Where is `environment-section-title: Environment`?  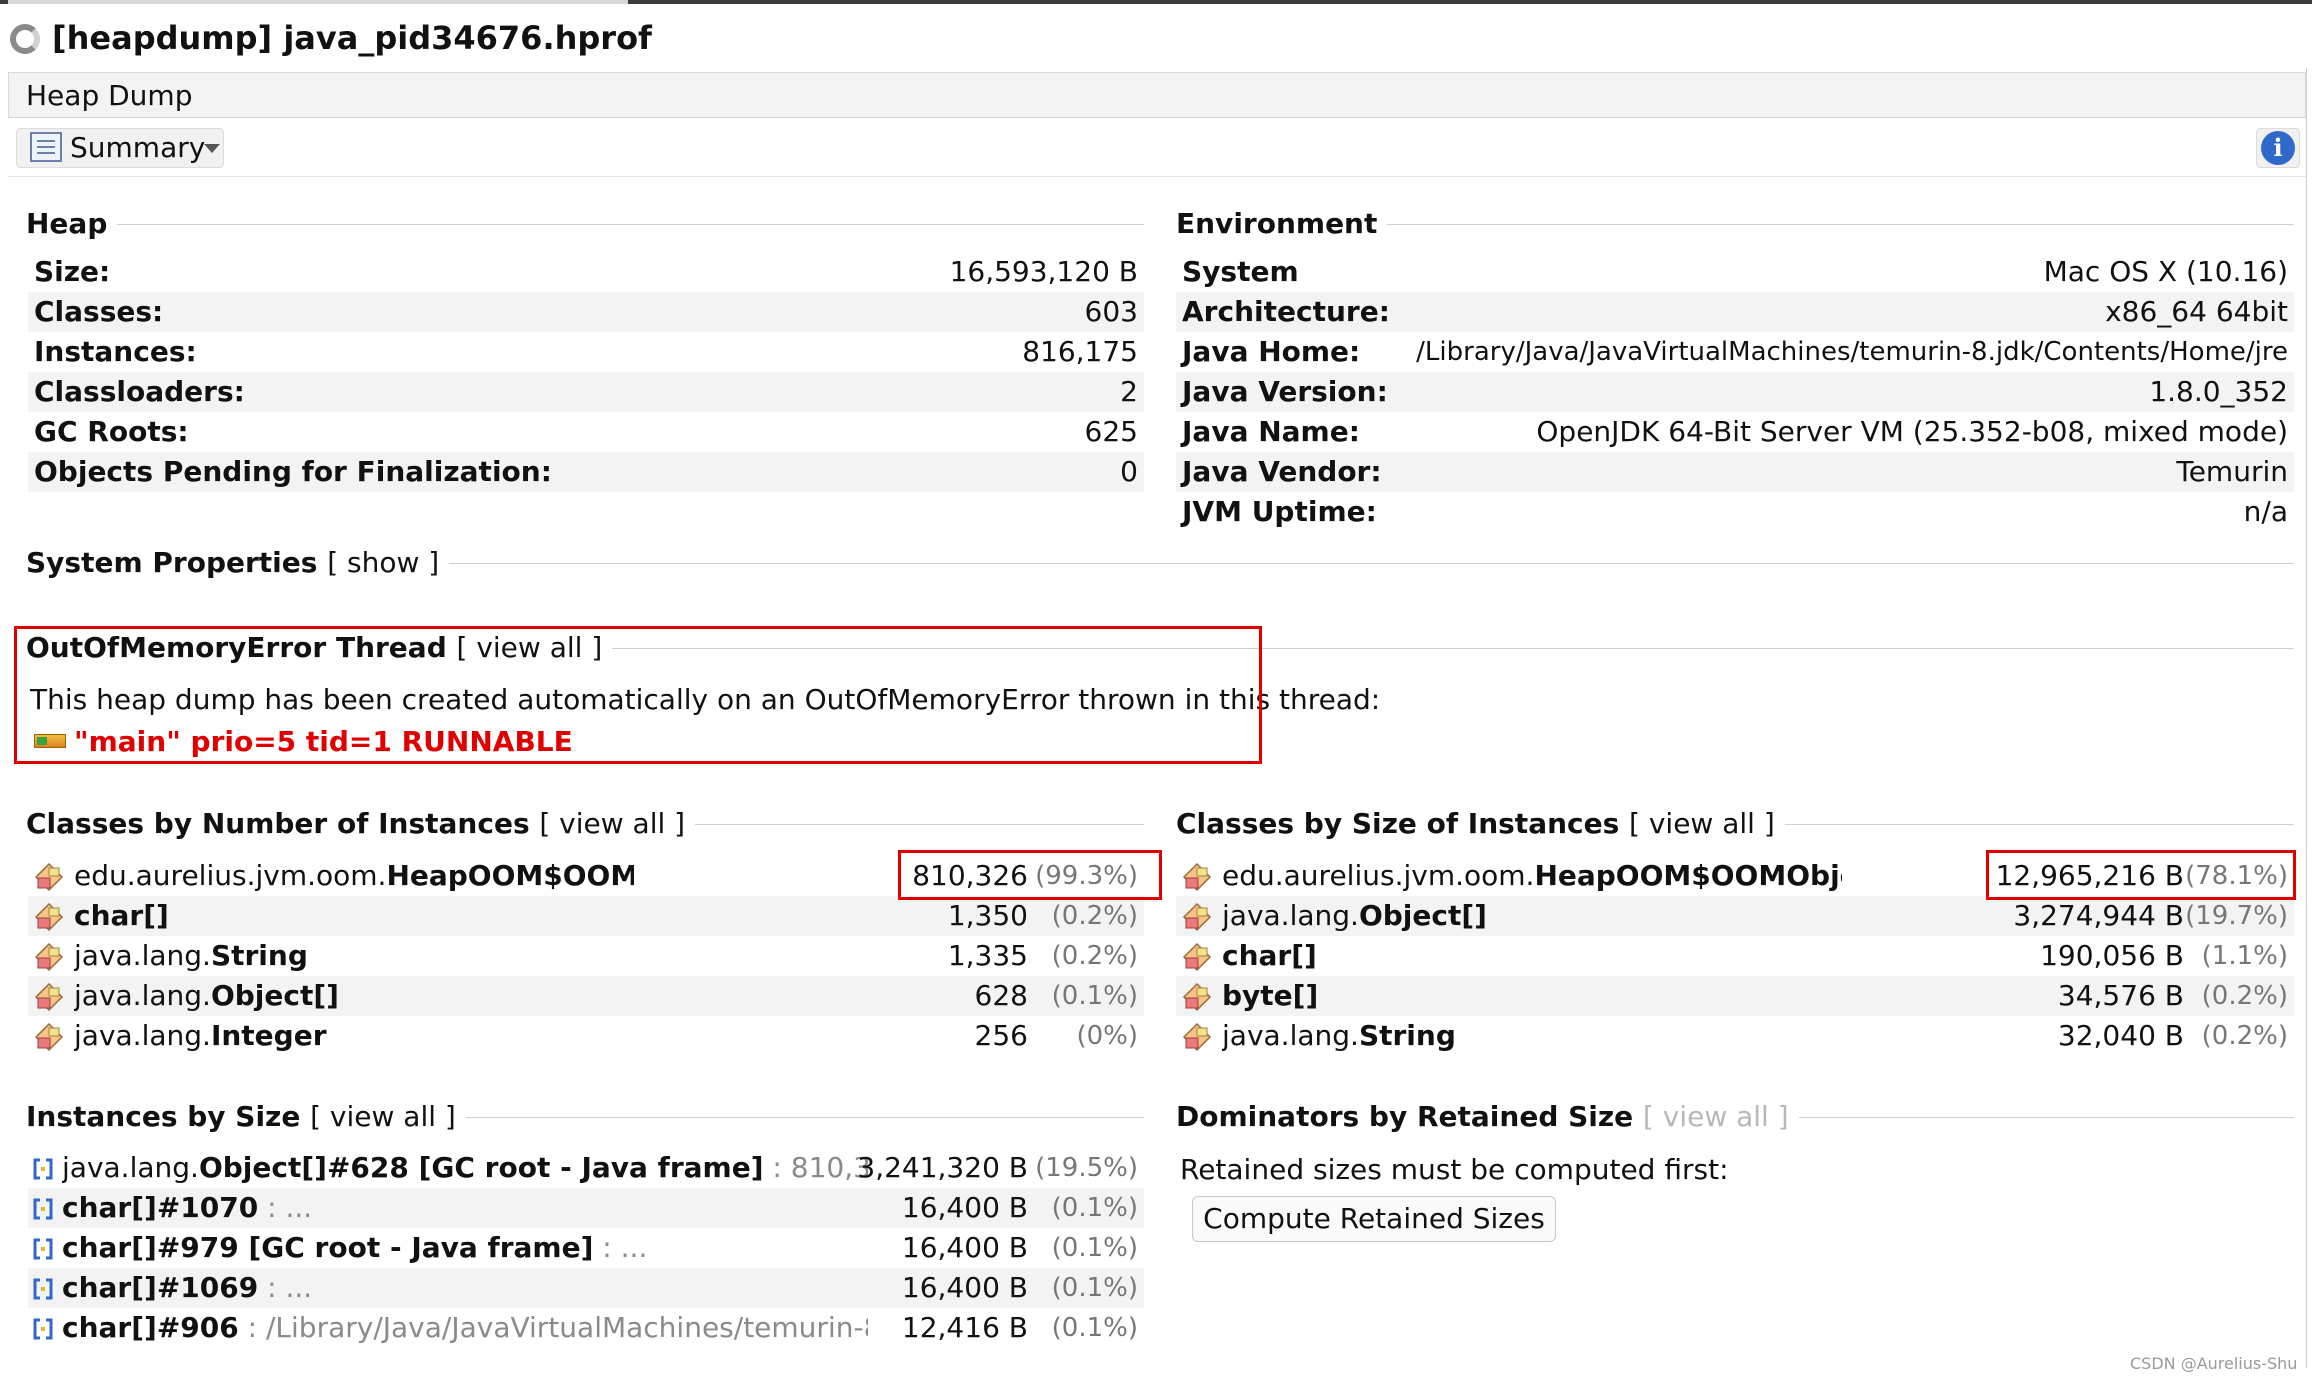 environment-section-title: Environment is located at coordinates (1282, 224).